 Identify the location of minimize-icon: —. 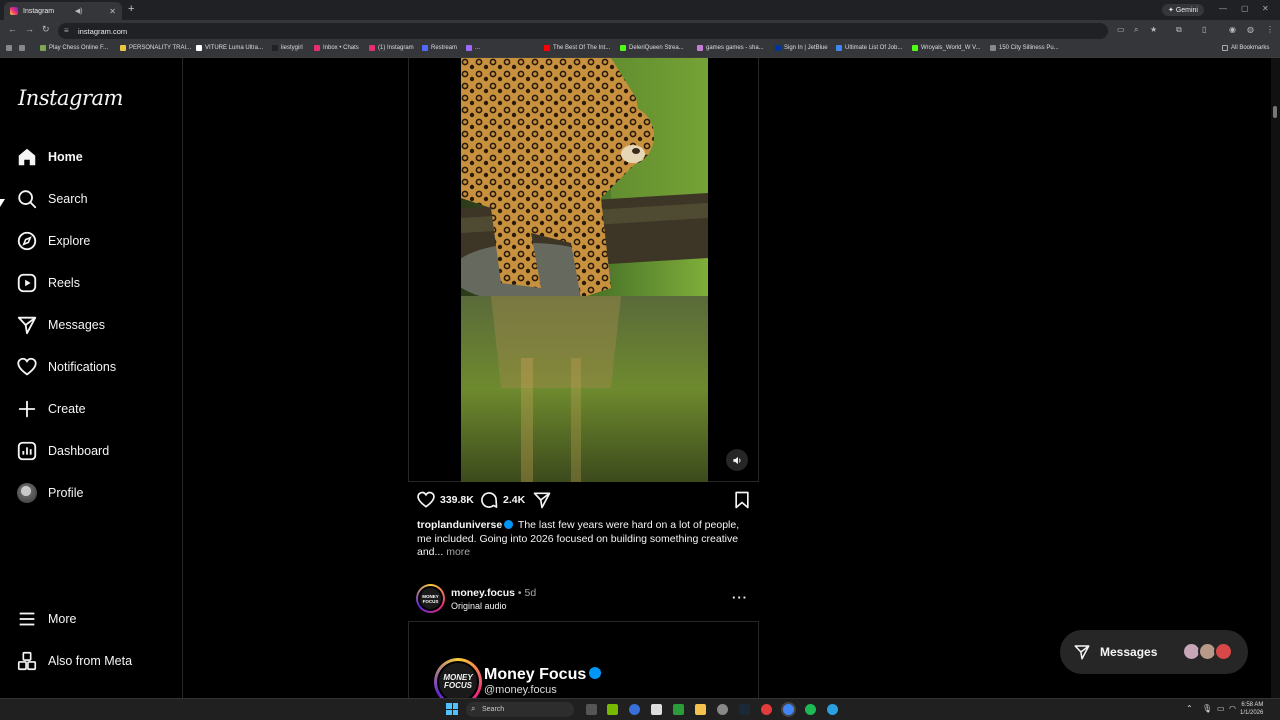
(1223, 8).